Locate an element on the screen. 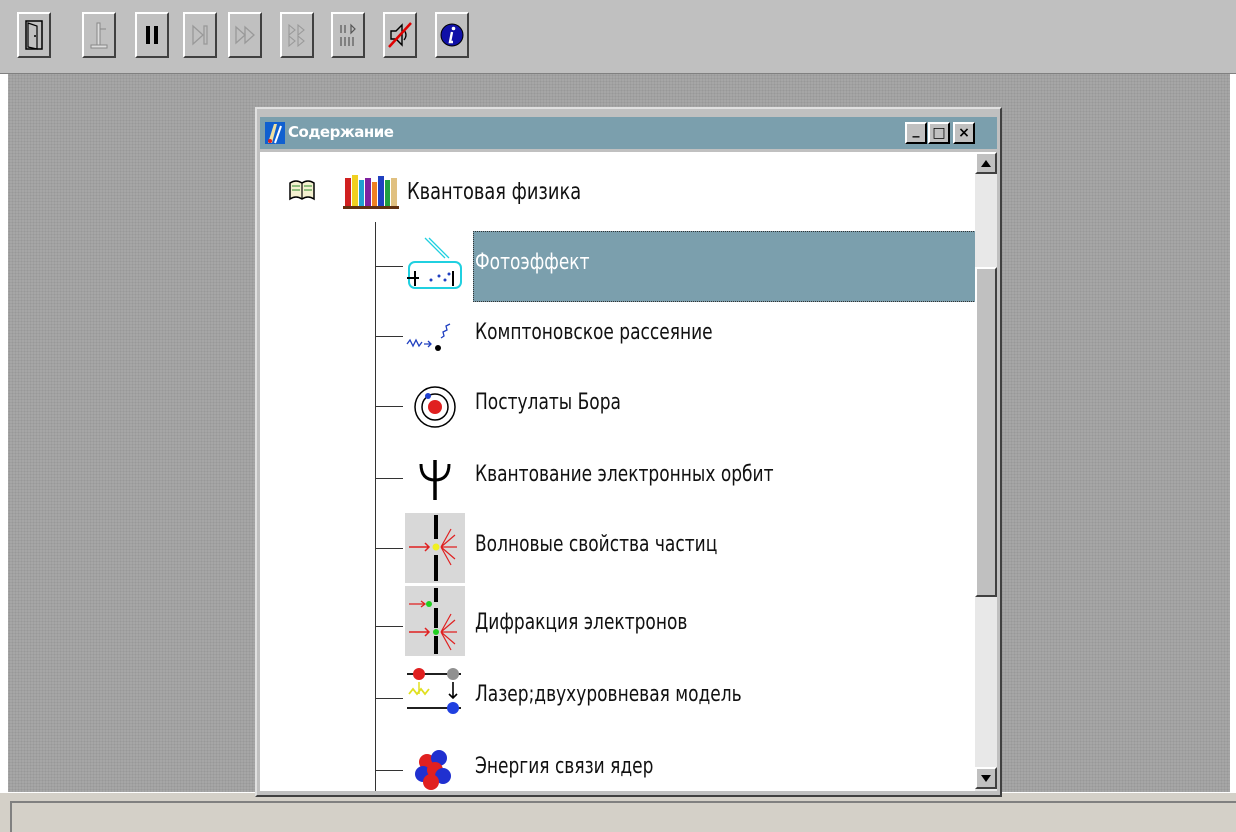  arrow-up-icon is located at coordinates (986, 163).